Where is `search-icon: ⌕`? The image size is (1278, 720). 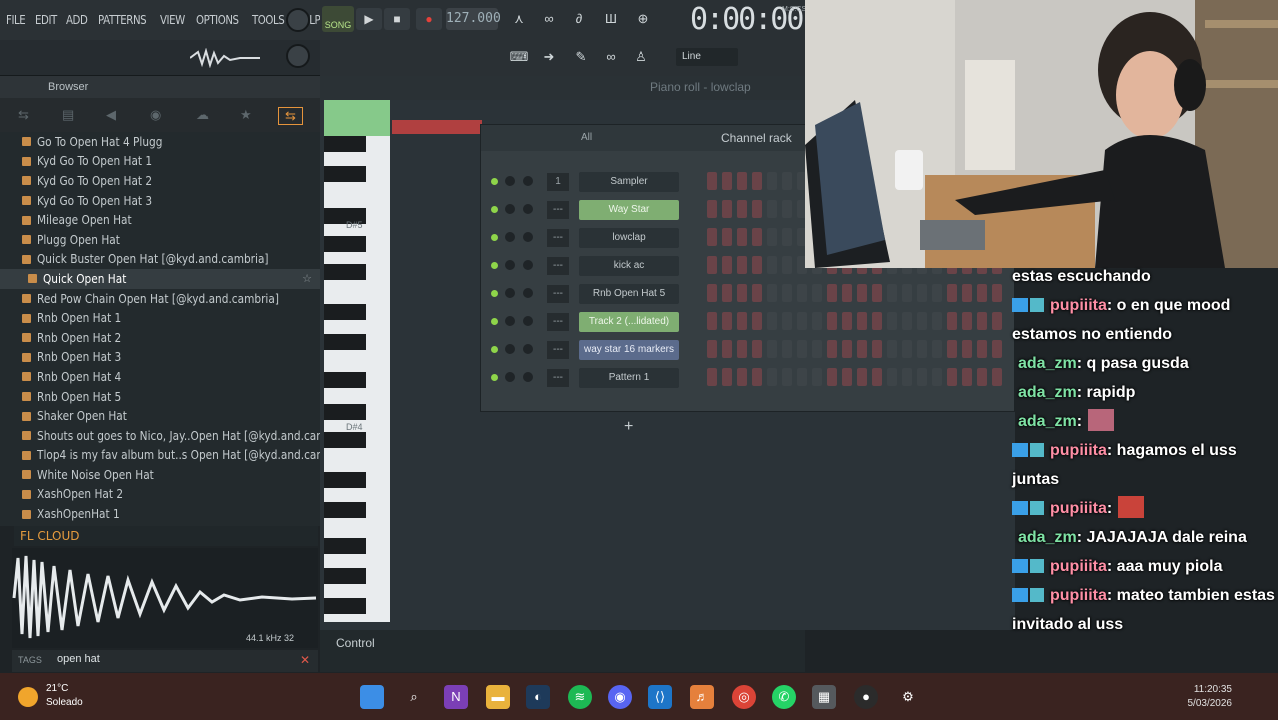 search-icon: ⌕ is located at coordinates (414, 697).